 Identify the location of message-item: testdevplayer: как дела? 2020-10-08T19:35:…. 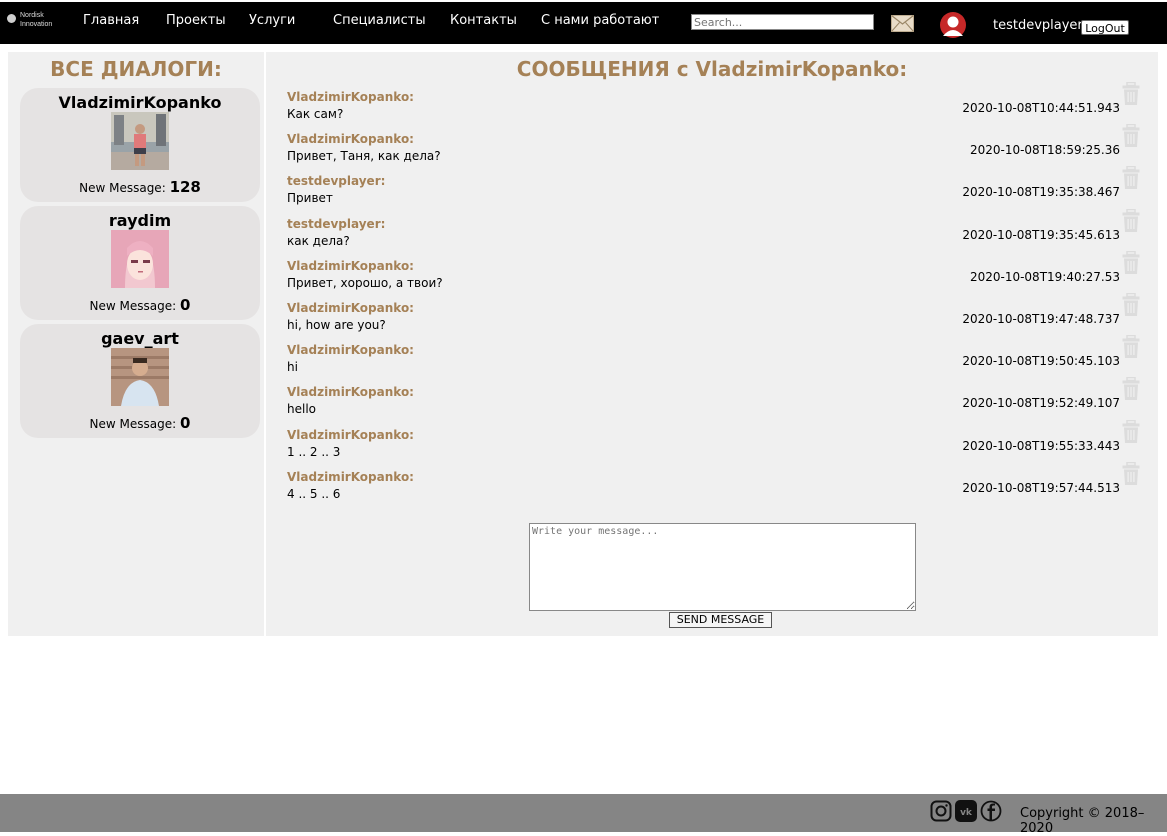
(722, 232).